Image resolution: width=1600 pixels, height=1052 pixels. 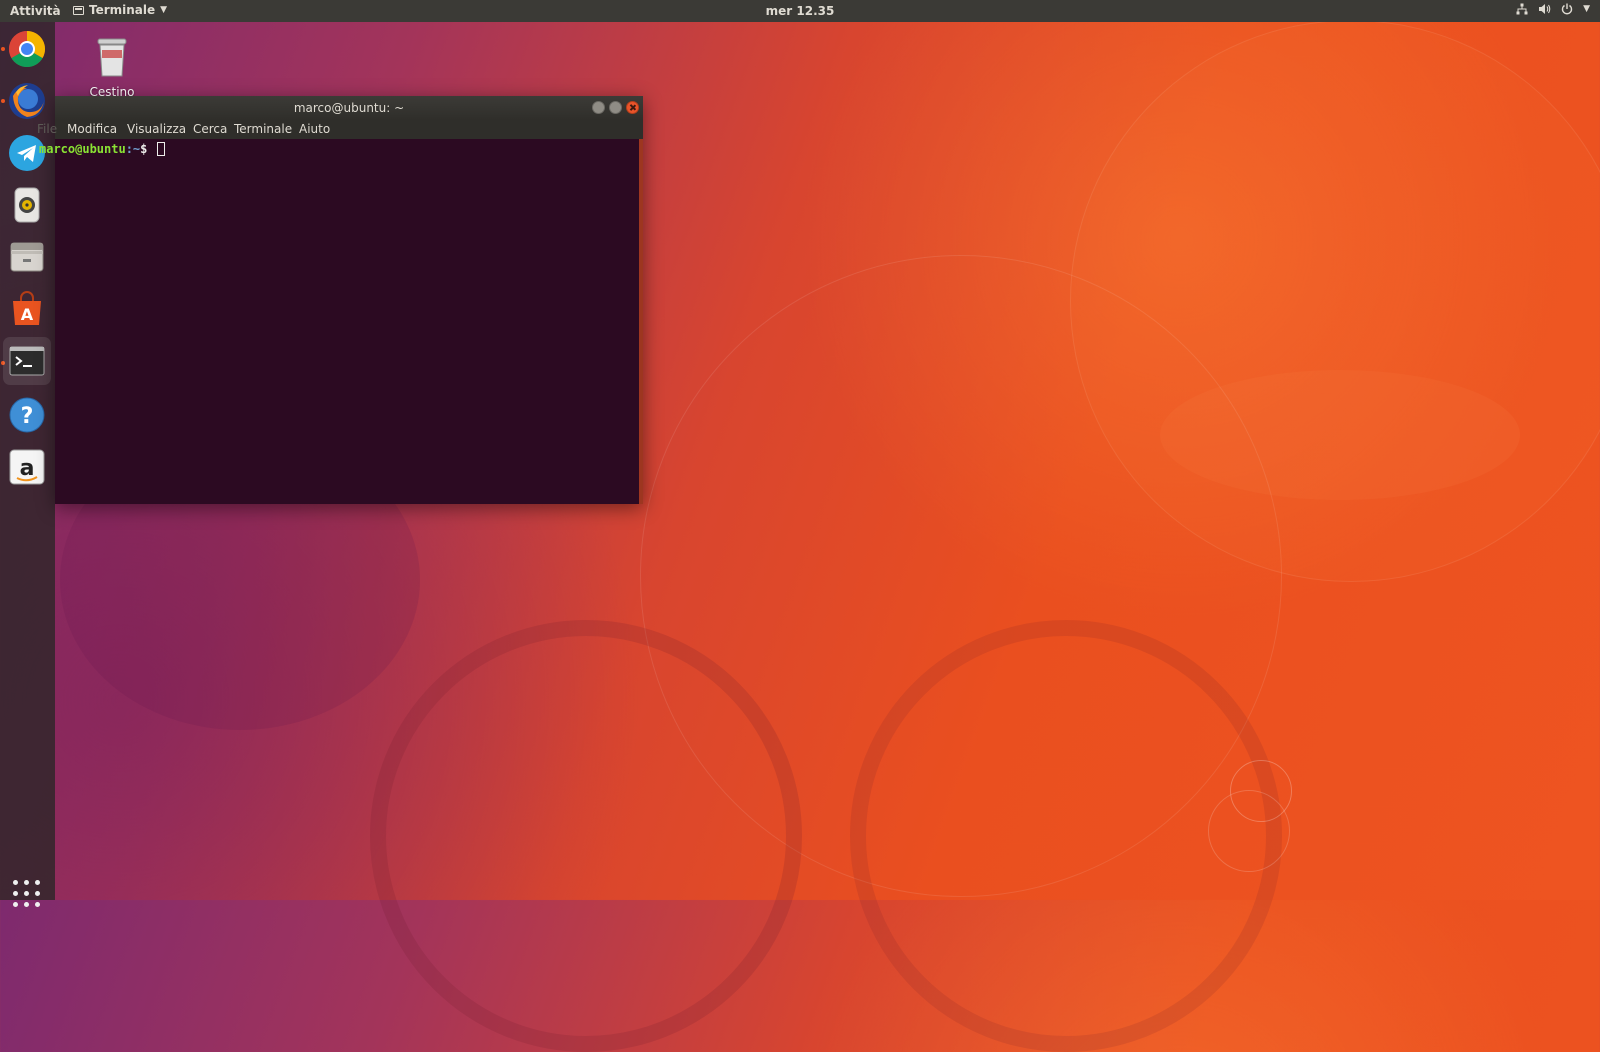 I want to click on amazon-icon: a, so click(x=27, y=467).